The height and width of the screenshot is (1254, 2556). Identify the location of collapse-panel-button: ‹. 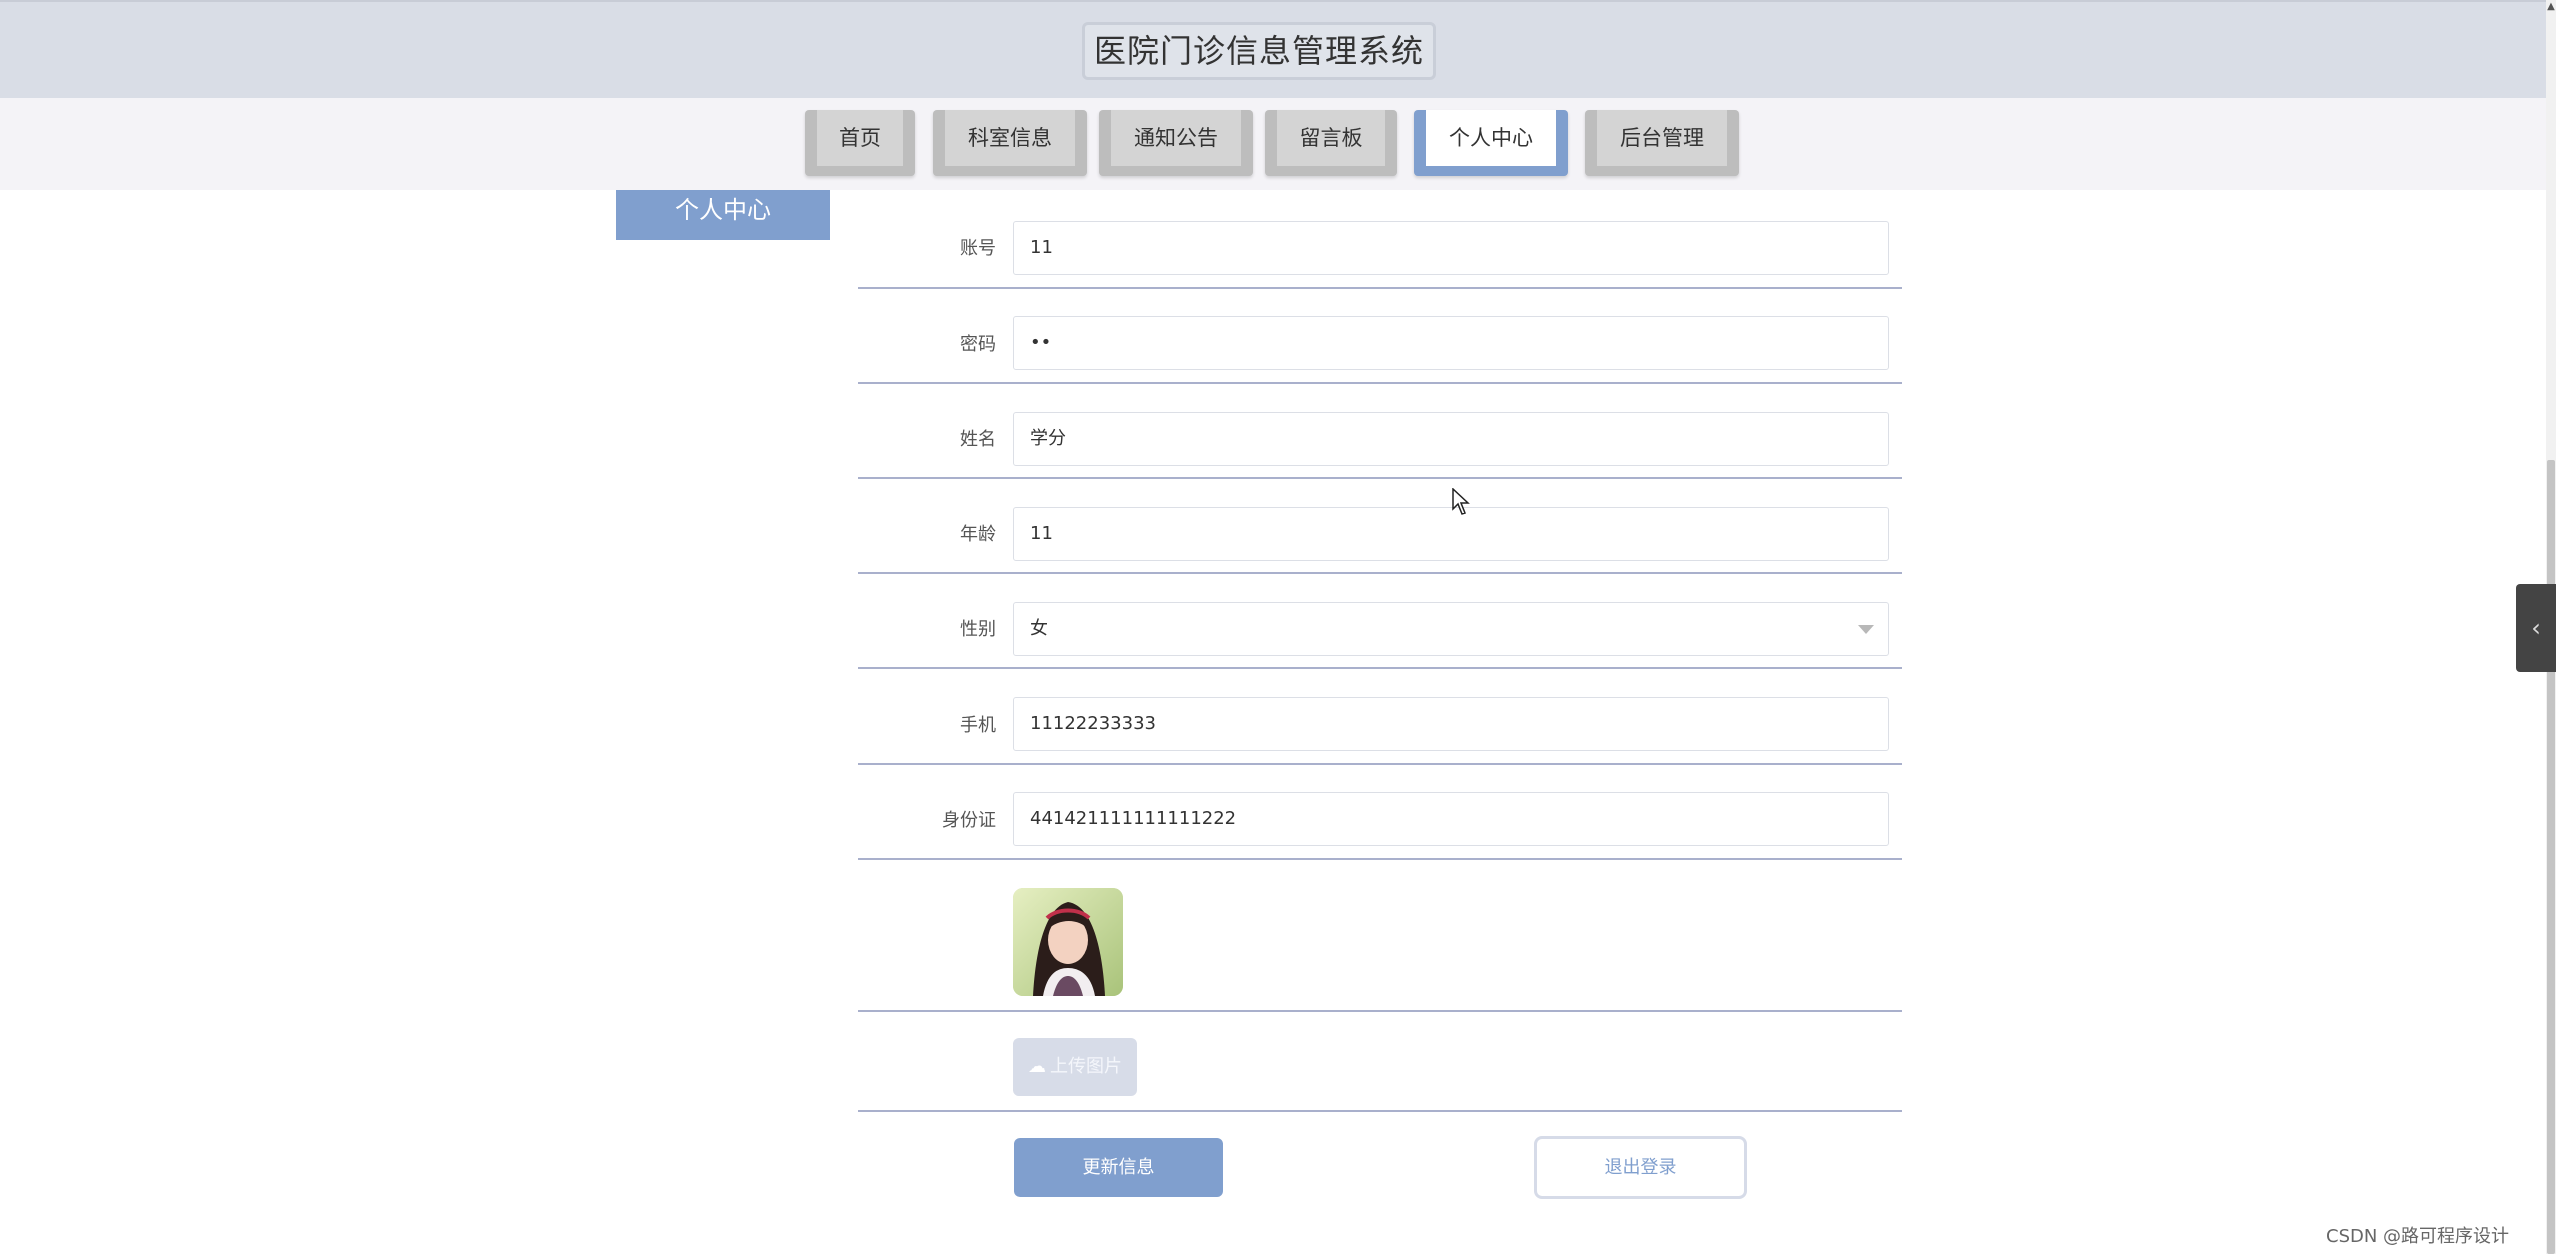
(2536, 628).